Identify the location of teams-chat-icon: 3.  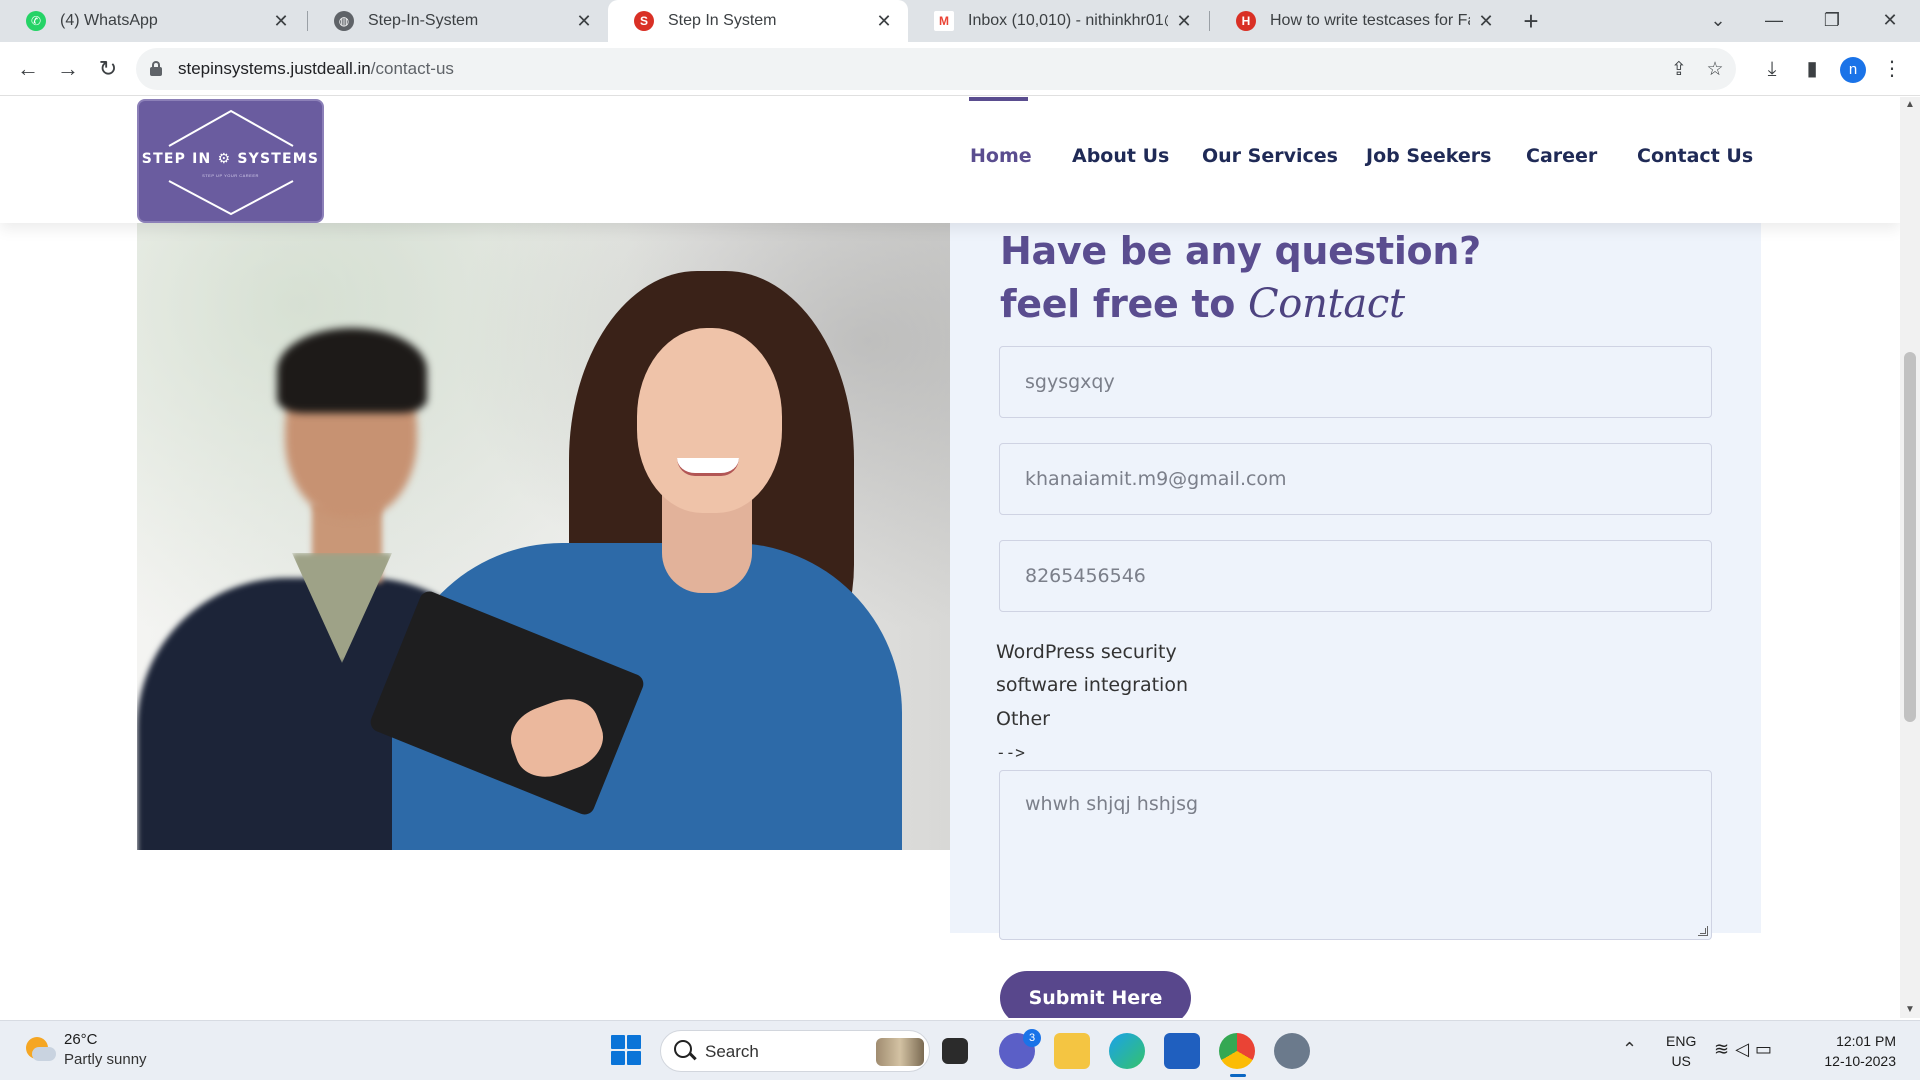
(1020, 1049).